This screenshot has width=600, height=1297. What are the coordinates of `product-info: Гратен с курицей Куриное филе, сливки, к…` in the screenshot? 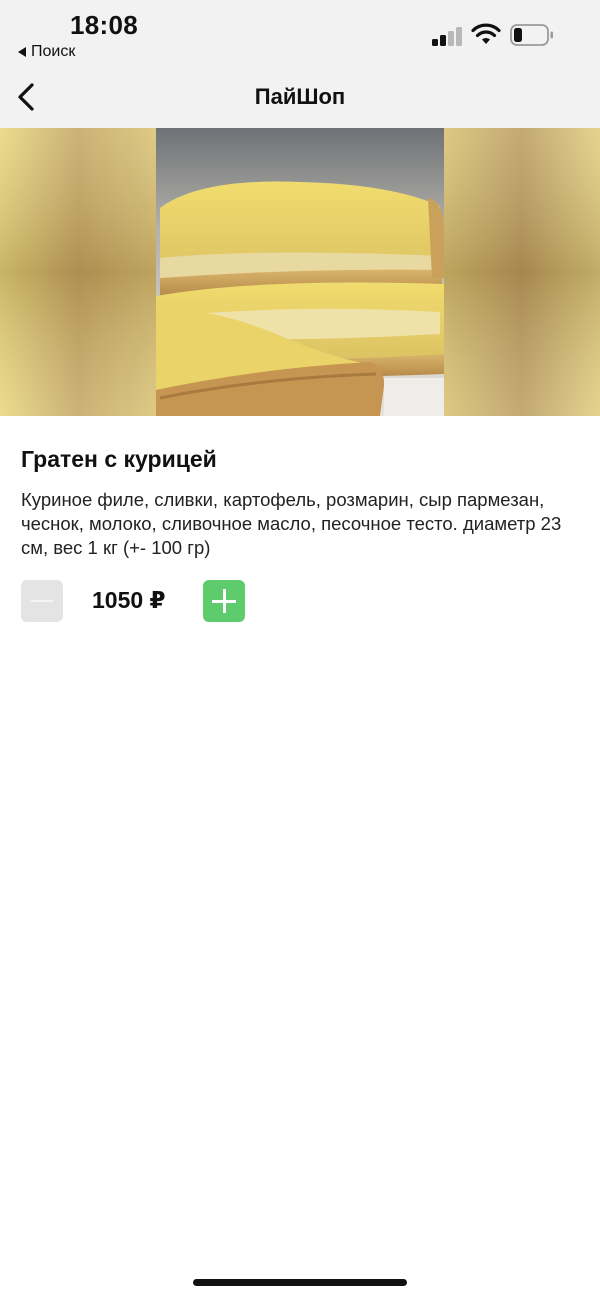 It's located at (301, 502).